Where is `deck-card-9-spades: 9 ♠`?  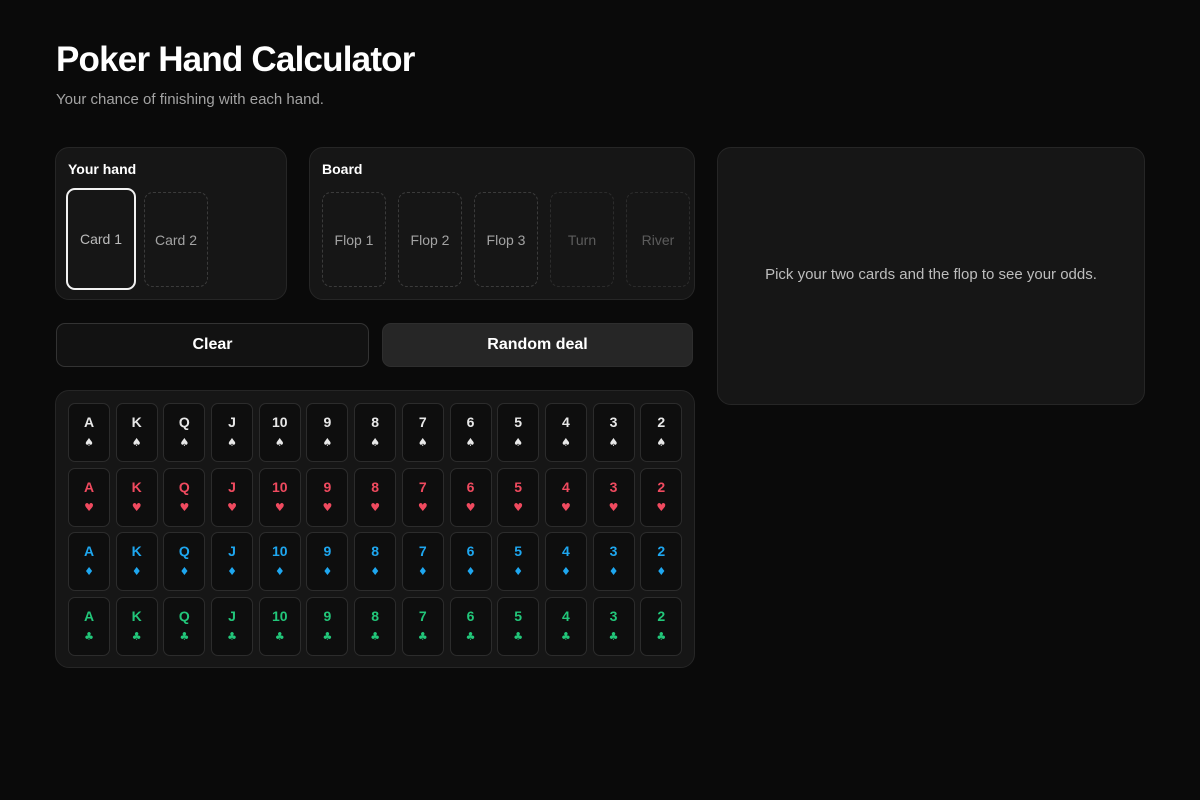 deck-card-9-spades: 9 ♠ is located at coordinates (327, 432).